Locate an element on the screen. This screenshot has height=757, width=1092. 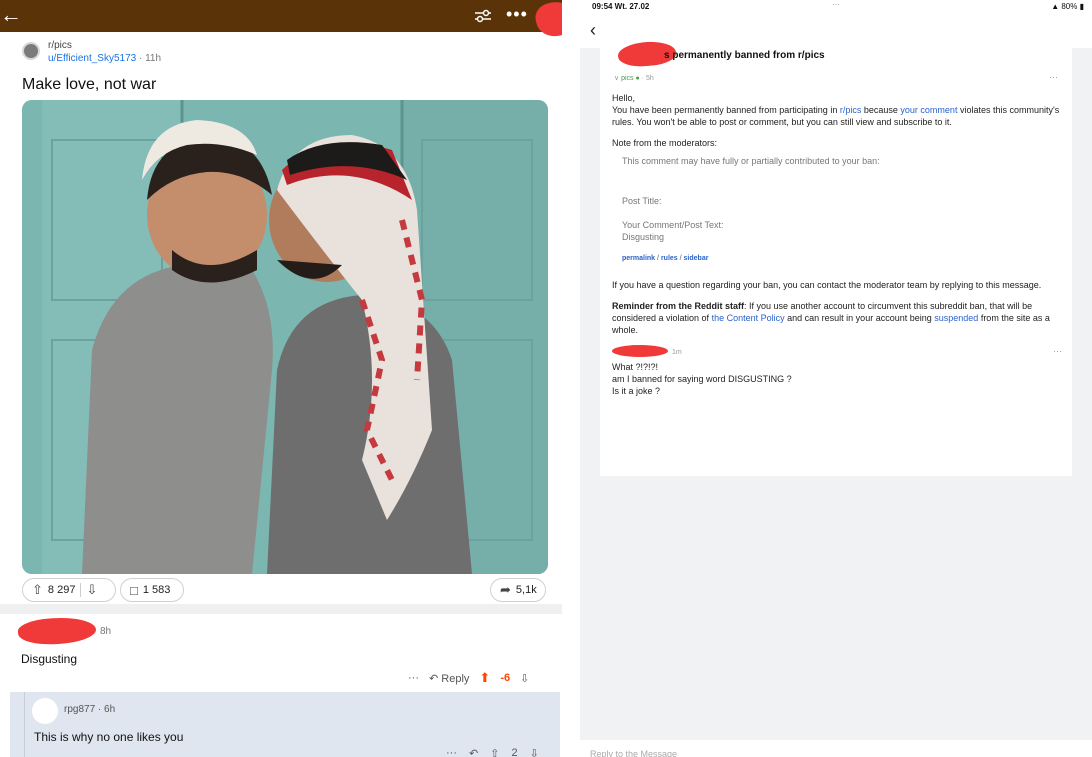
comment-link: your comment is located at coordinates (928, 110).